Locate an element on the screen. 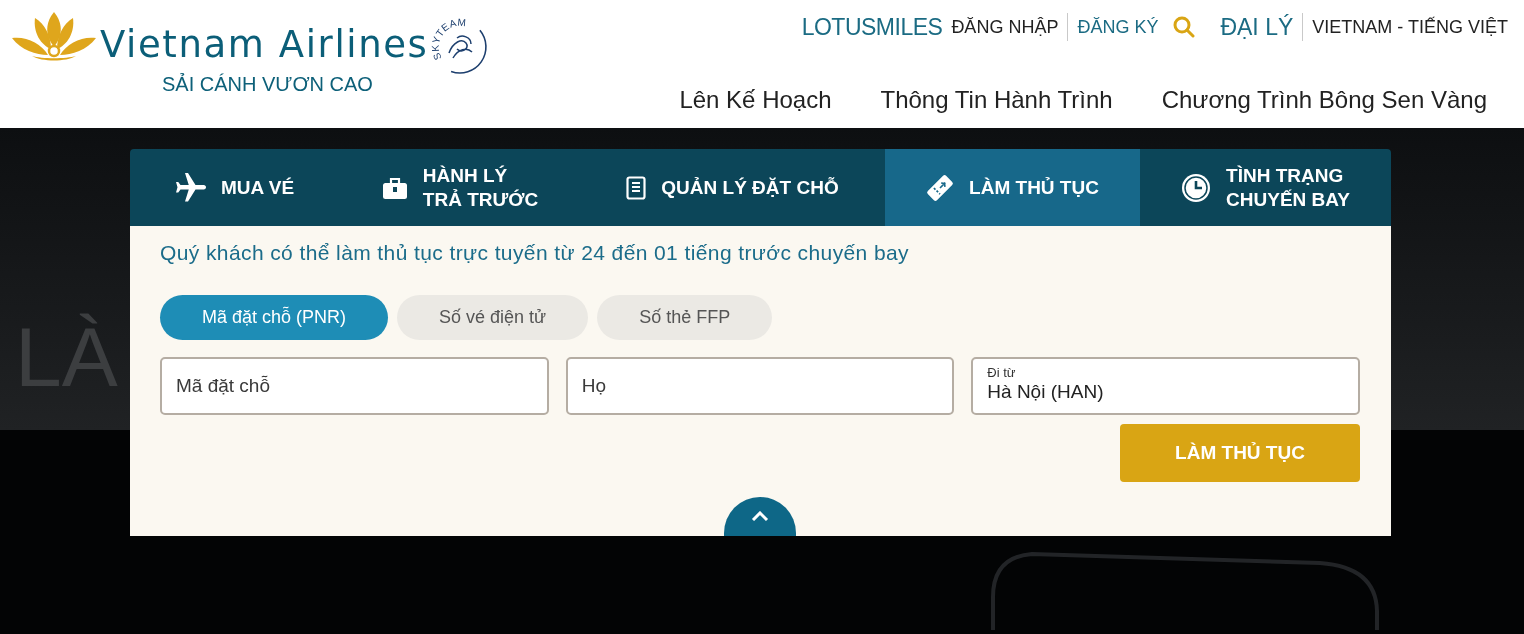 The width and height of the screenshot is (1524, 634). text-field: Họ is located at coordinates (760, 386).